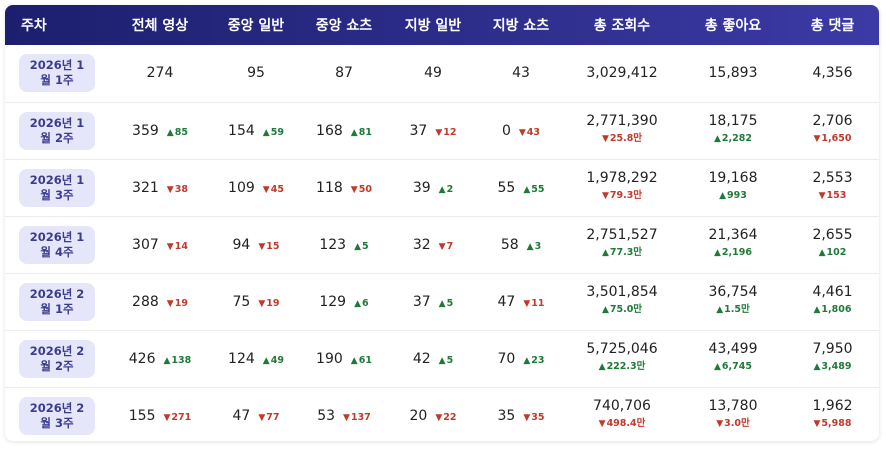  I want to click on total-comments-value: 2,553, so click(832, 178).